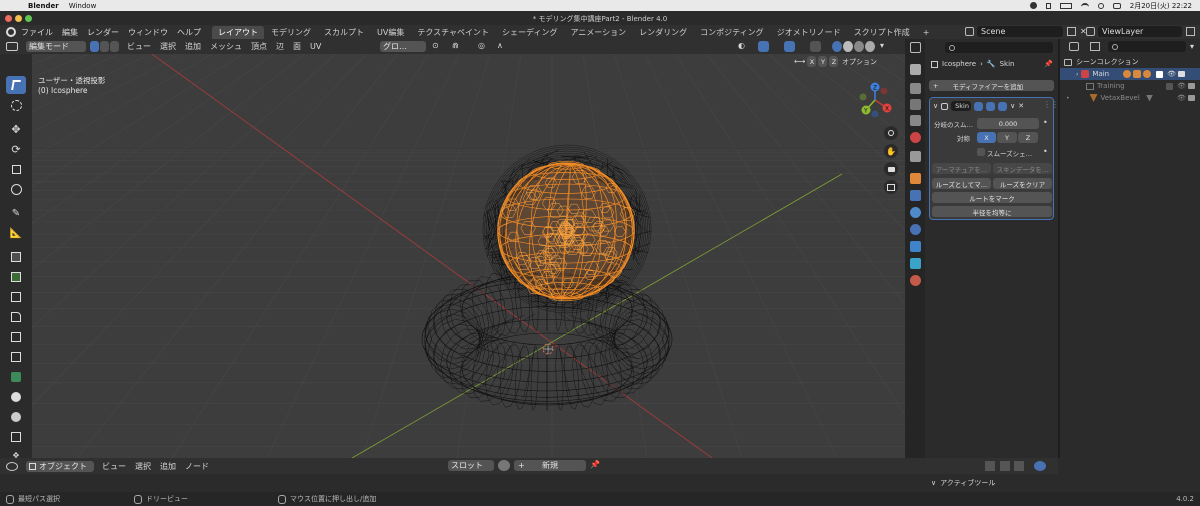  Describe the element at coordinates (60, 466) in the screenshot. I see `object-mode-dropdown: オブジェクト` at that location.